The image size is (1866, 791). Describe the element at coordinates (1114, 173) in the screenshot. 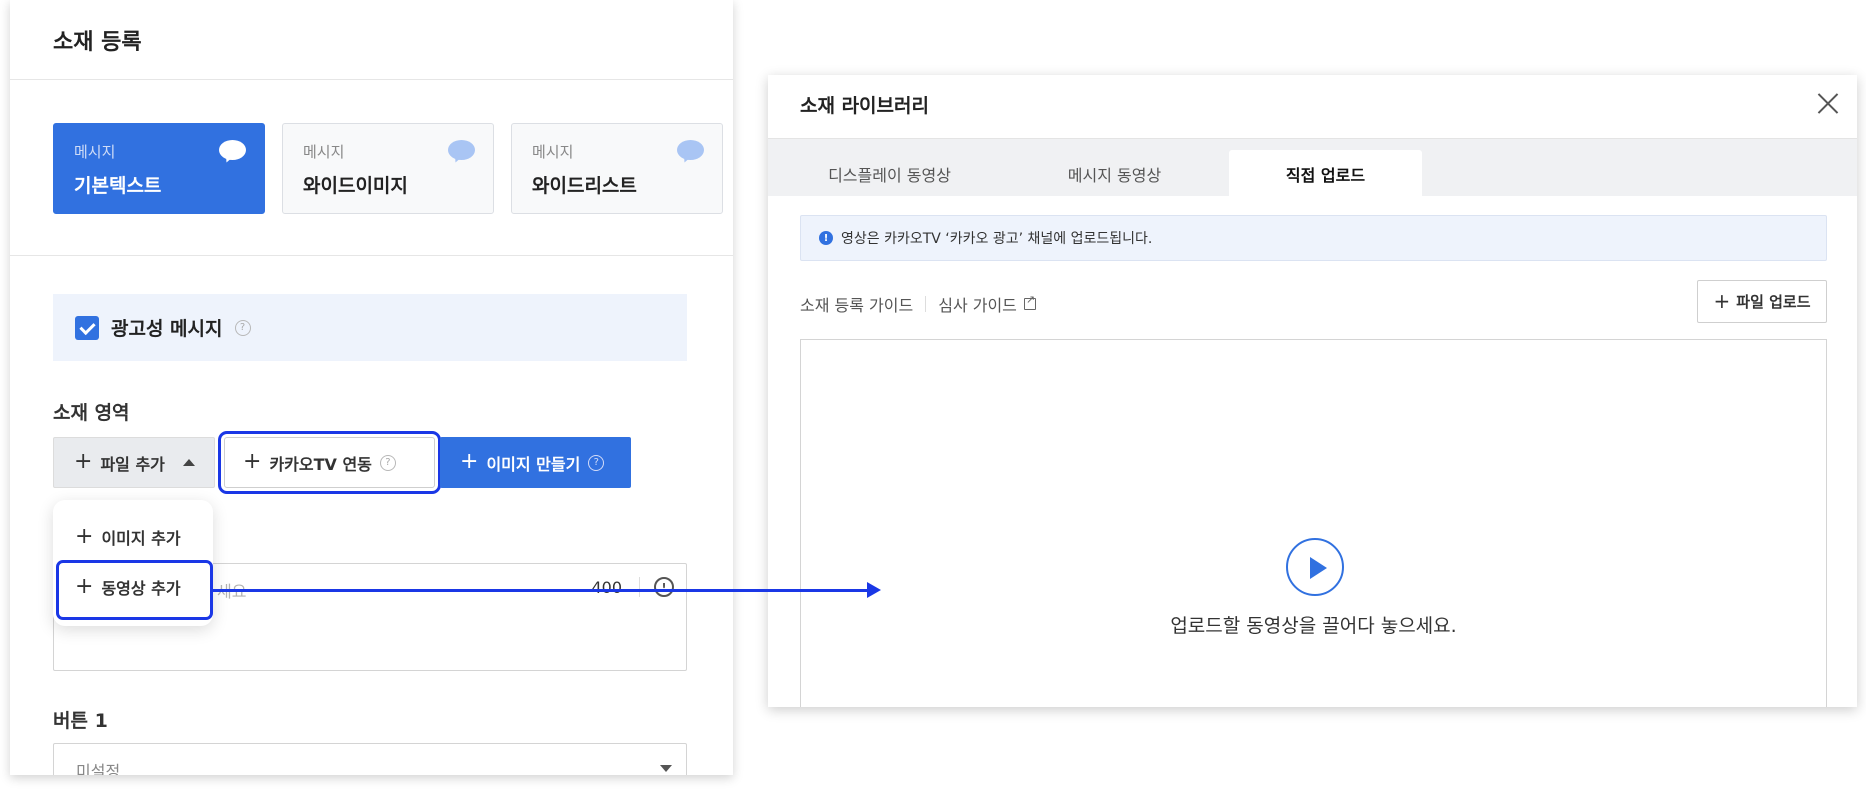

I see `tab-message-video: 메시지 동영상` at that location.